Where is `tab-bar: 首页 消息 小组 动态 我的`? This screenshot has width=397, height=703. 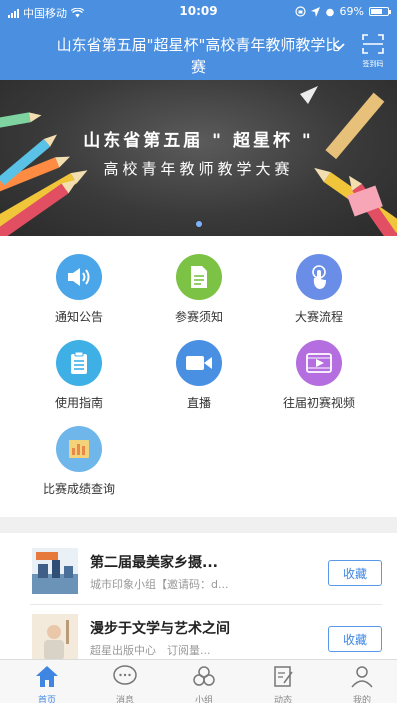 tab-bar: 首页 消息 小组 动态 我的 is located at coordinates (198, 681).